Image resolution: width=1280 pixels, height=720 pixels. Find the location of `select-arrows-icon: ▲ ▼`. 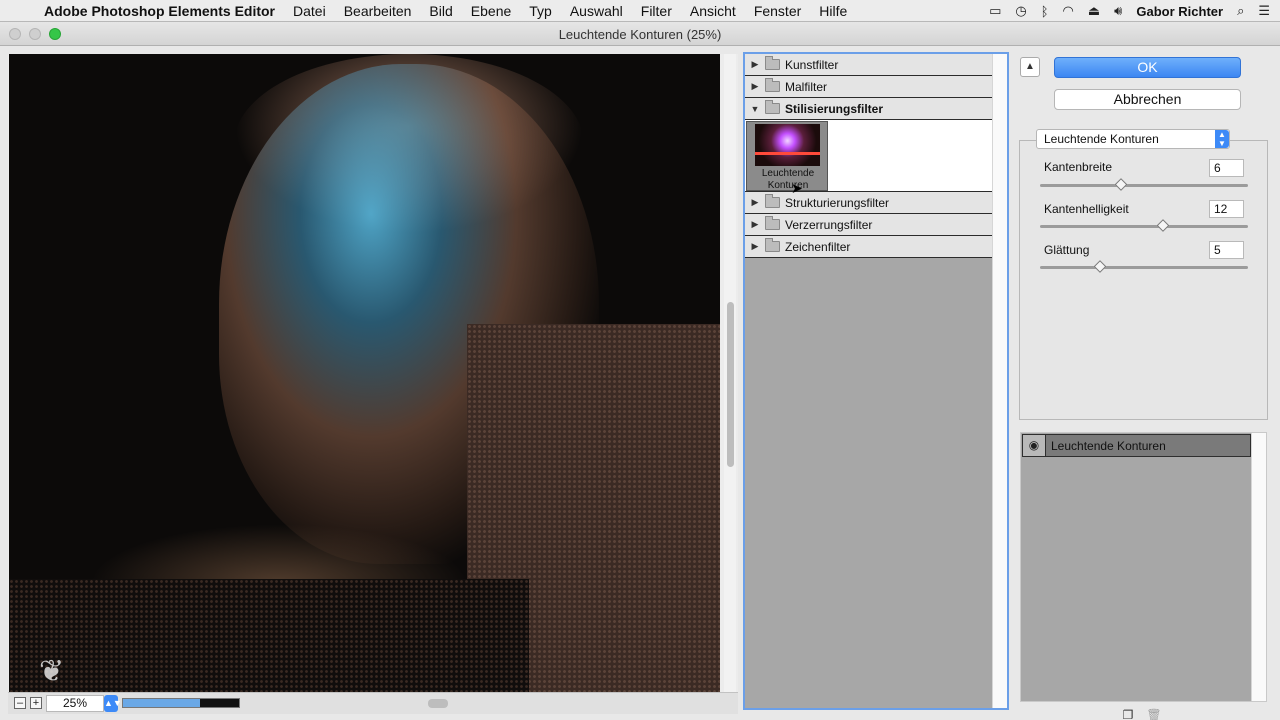

select-arrows-icon: ▲ ▼ is located at coordinates (1222, 139).